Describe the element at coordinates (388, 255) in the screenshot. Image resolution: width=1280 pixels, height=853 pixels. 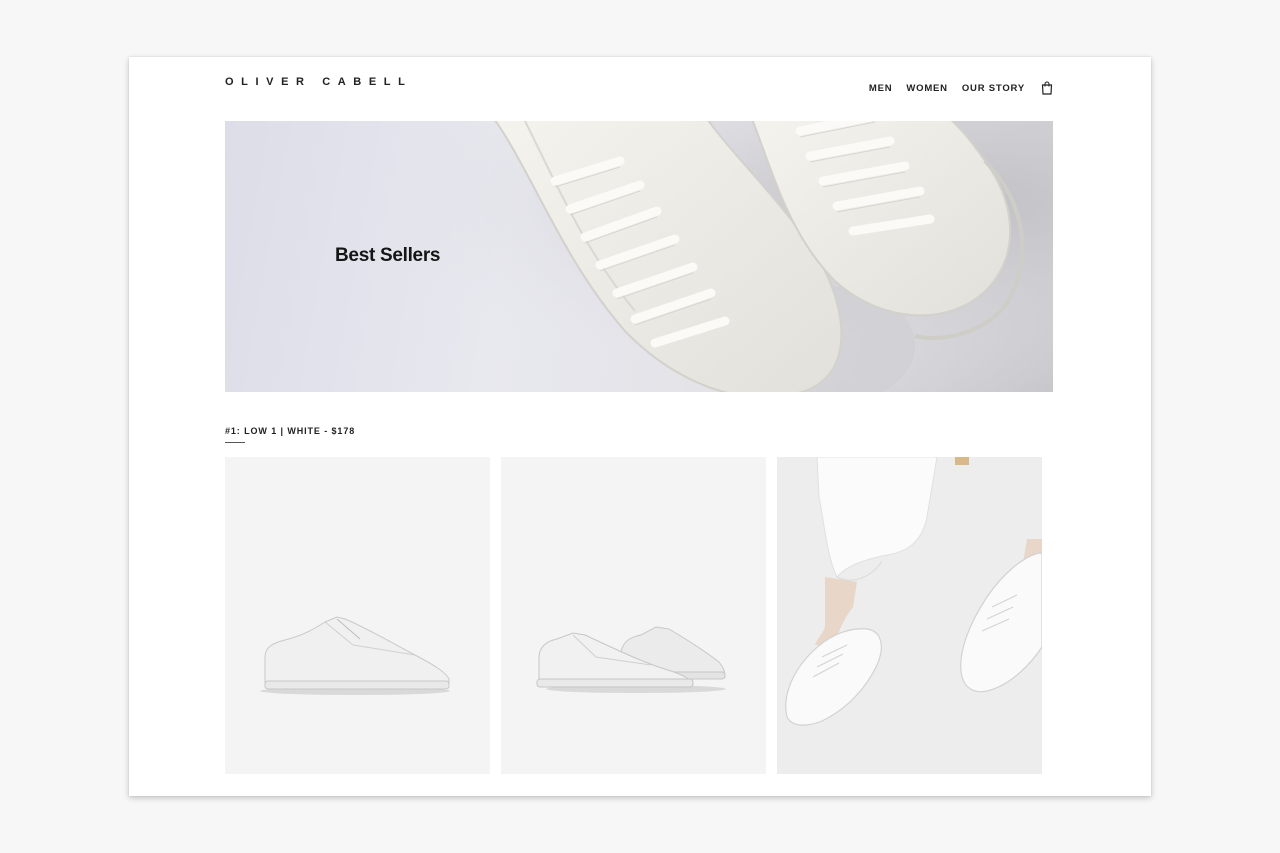
I see `hero-title: Best Sellers` at that location.